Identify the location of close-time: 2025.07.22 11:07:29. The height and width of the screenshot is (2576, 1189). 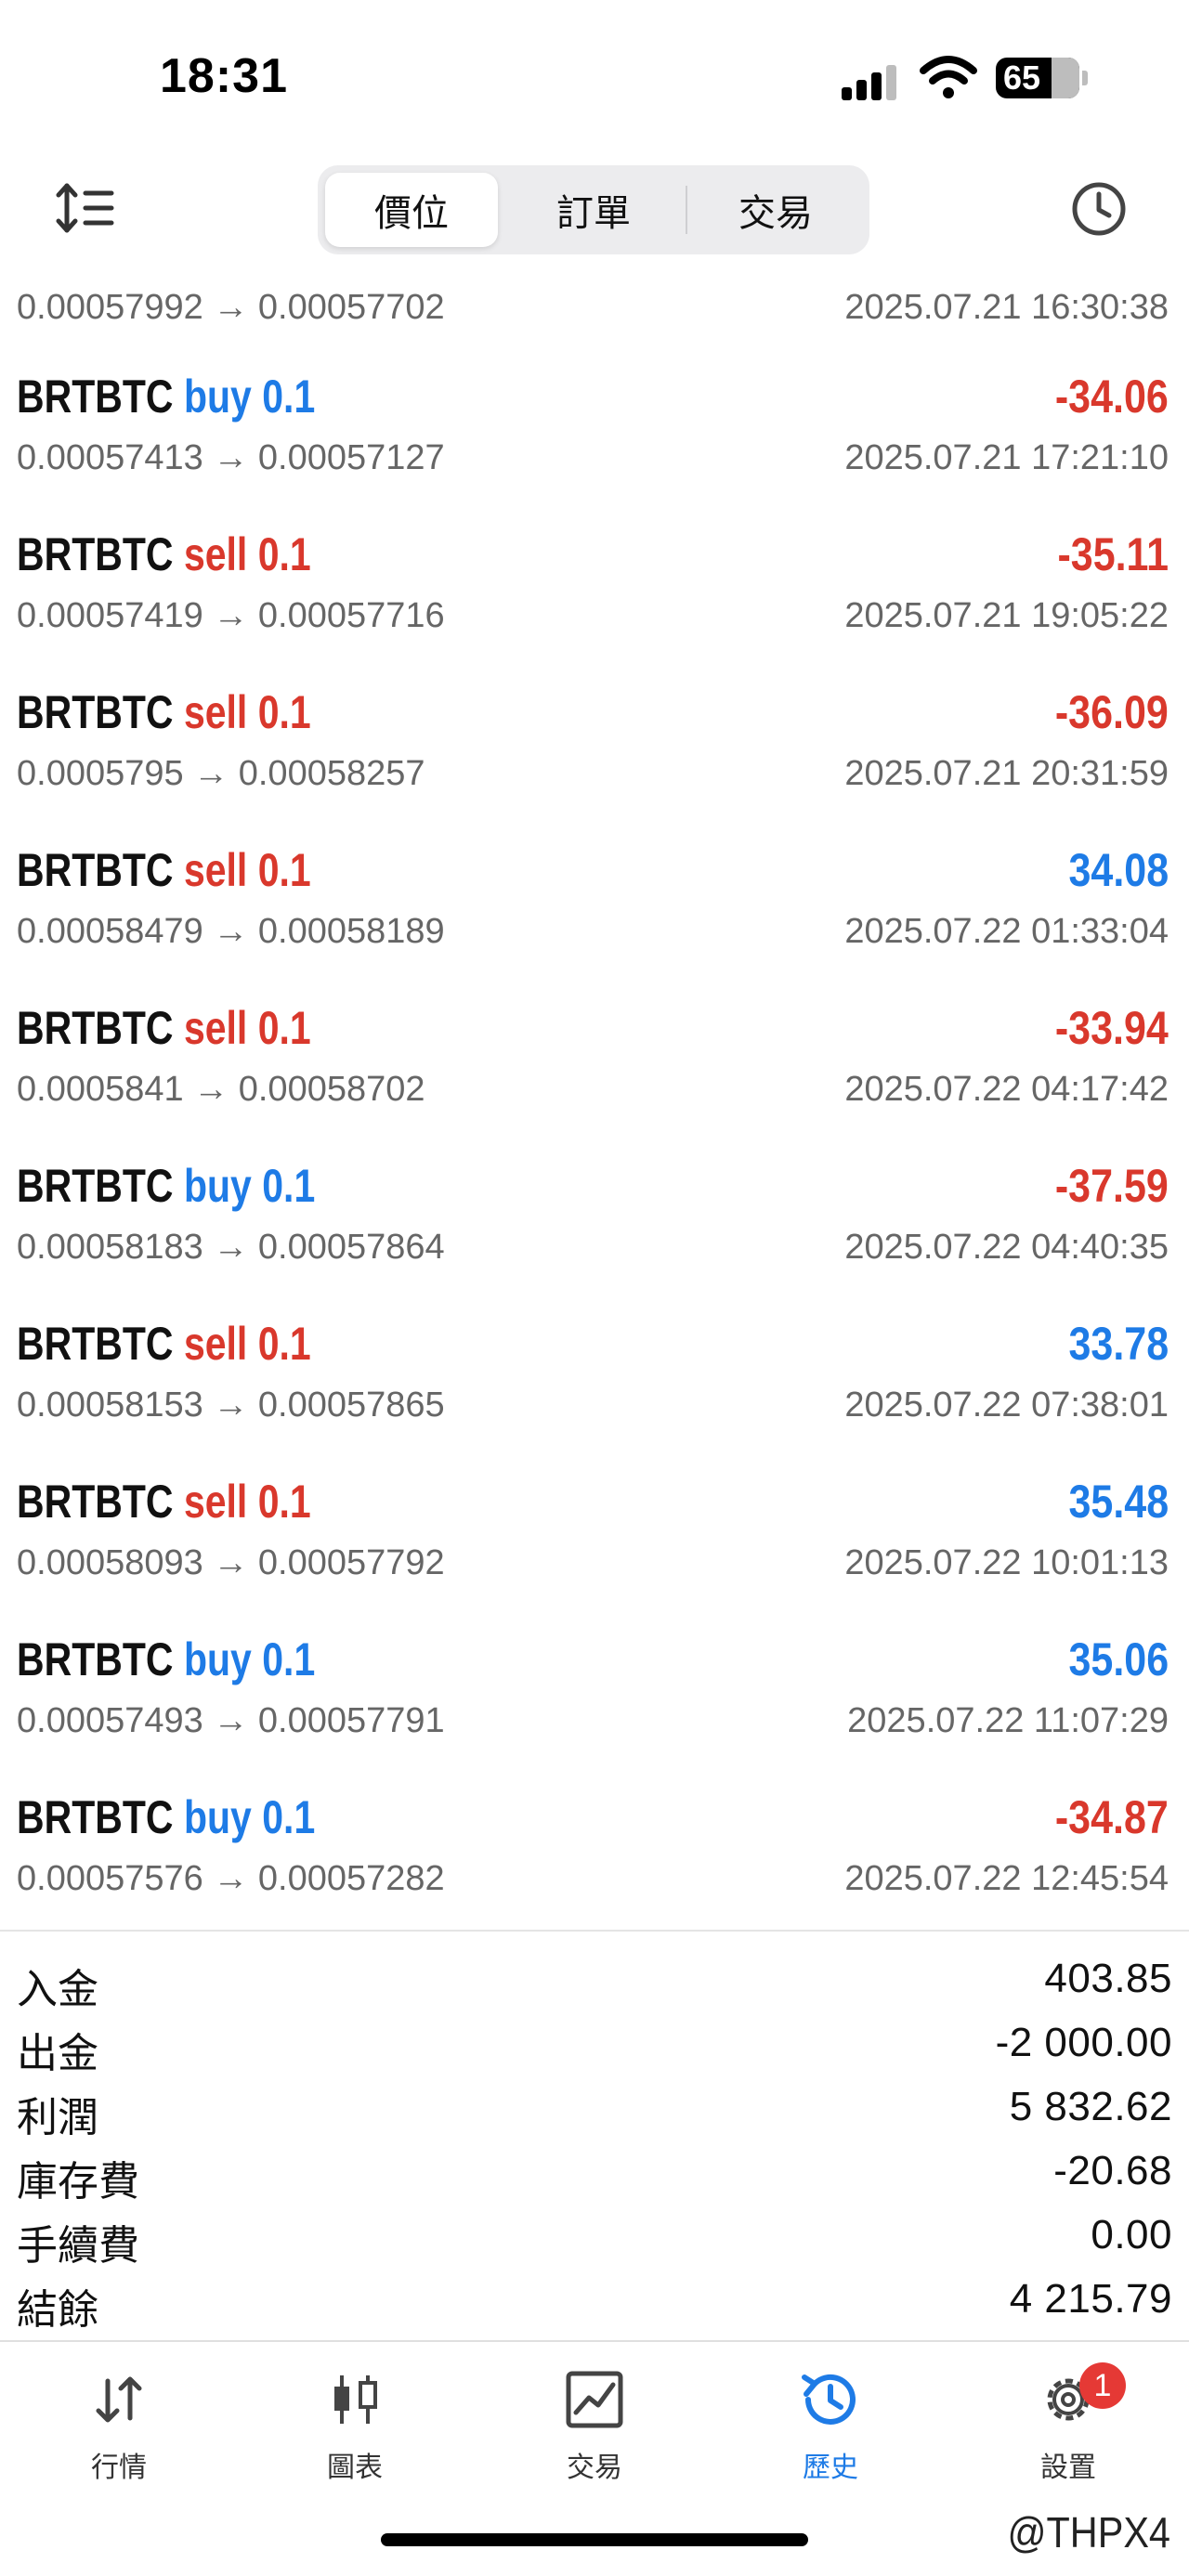
(1008, 1720).